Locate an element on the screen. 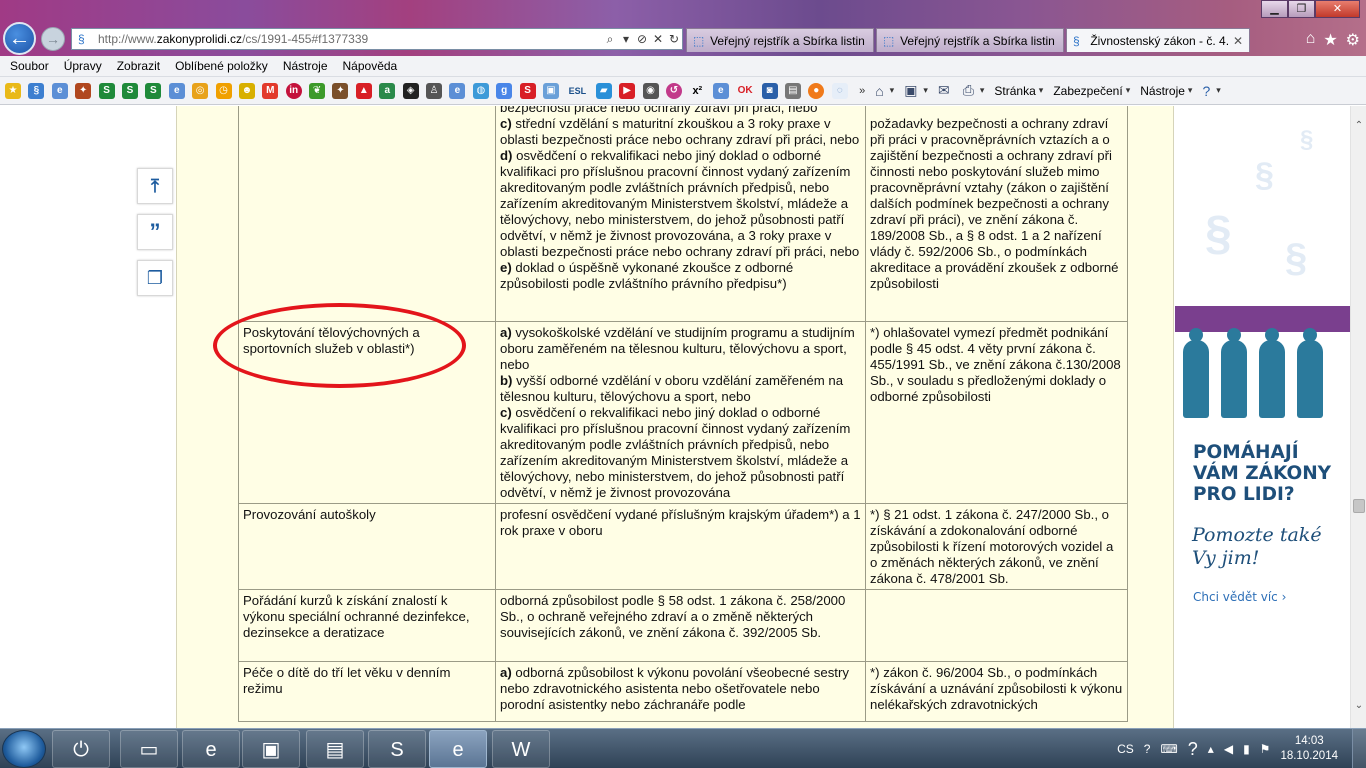 The height and width of the screenshot is (768, 1366). menu-nastroje: Nástroje is located at coordinates (305, 66).